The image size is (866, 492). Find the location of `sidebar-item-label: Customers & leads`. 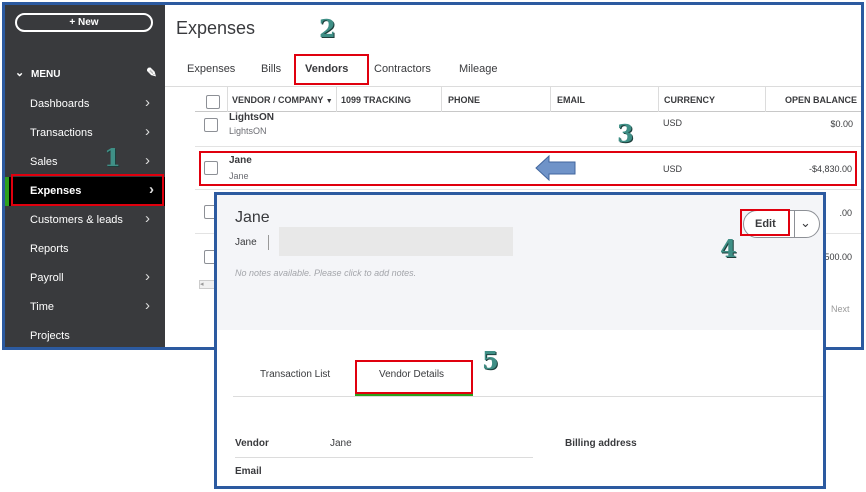

sidebar-item-label: Customers & leads is located at coordinates (76, 220).